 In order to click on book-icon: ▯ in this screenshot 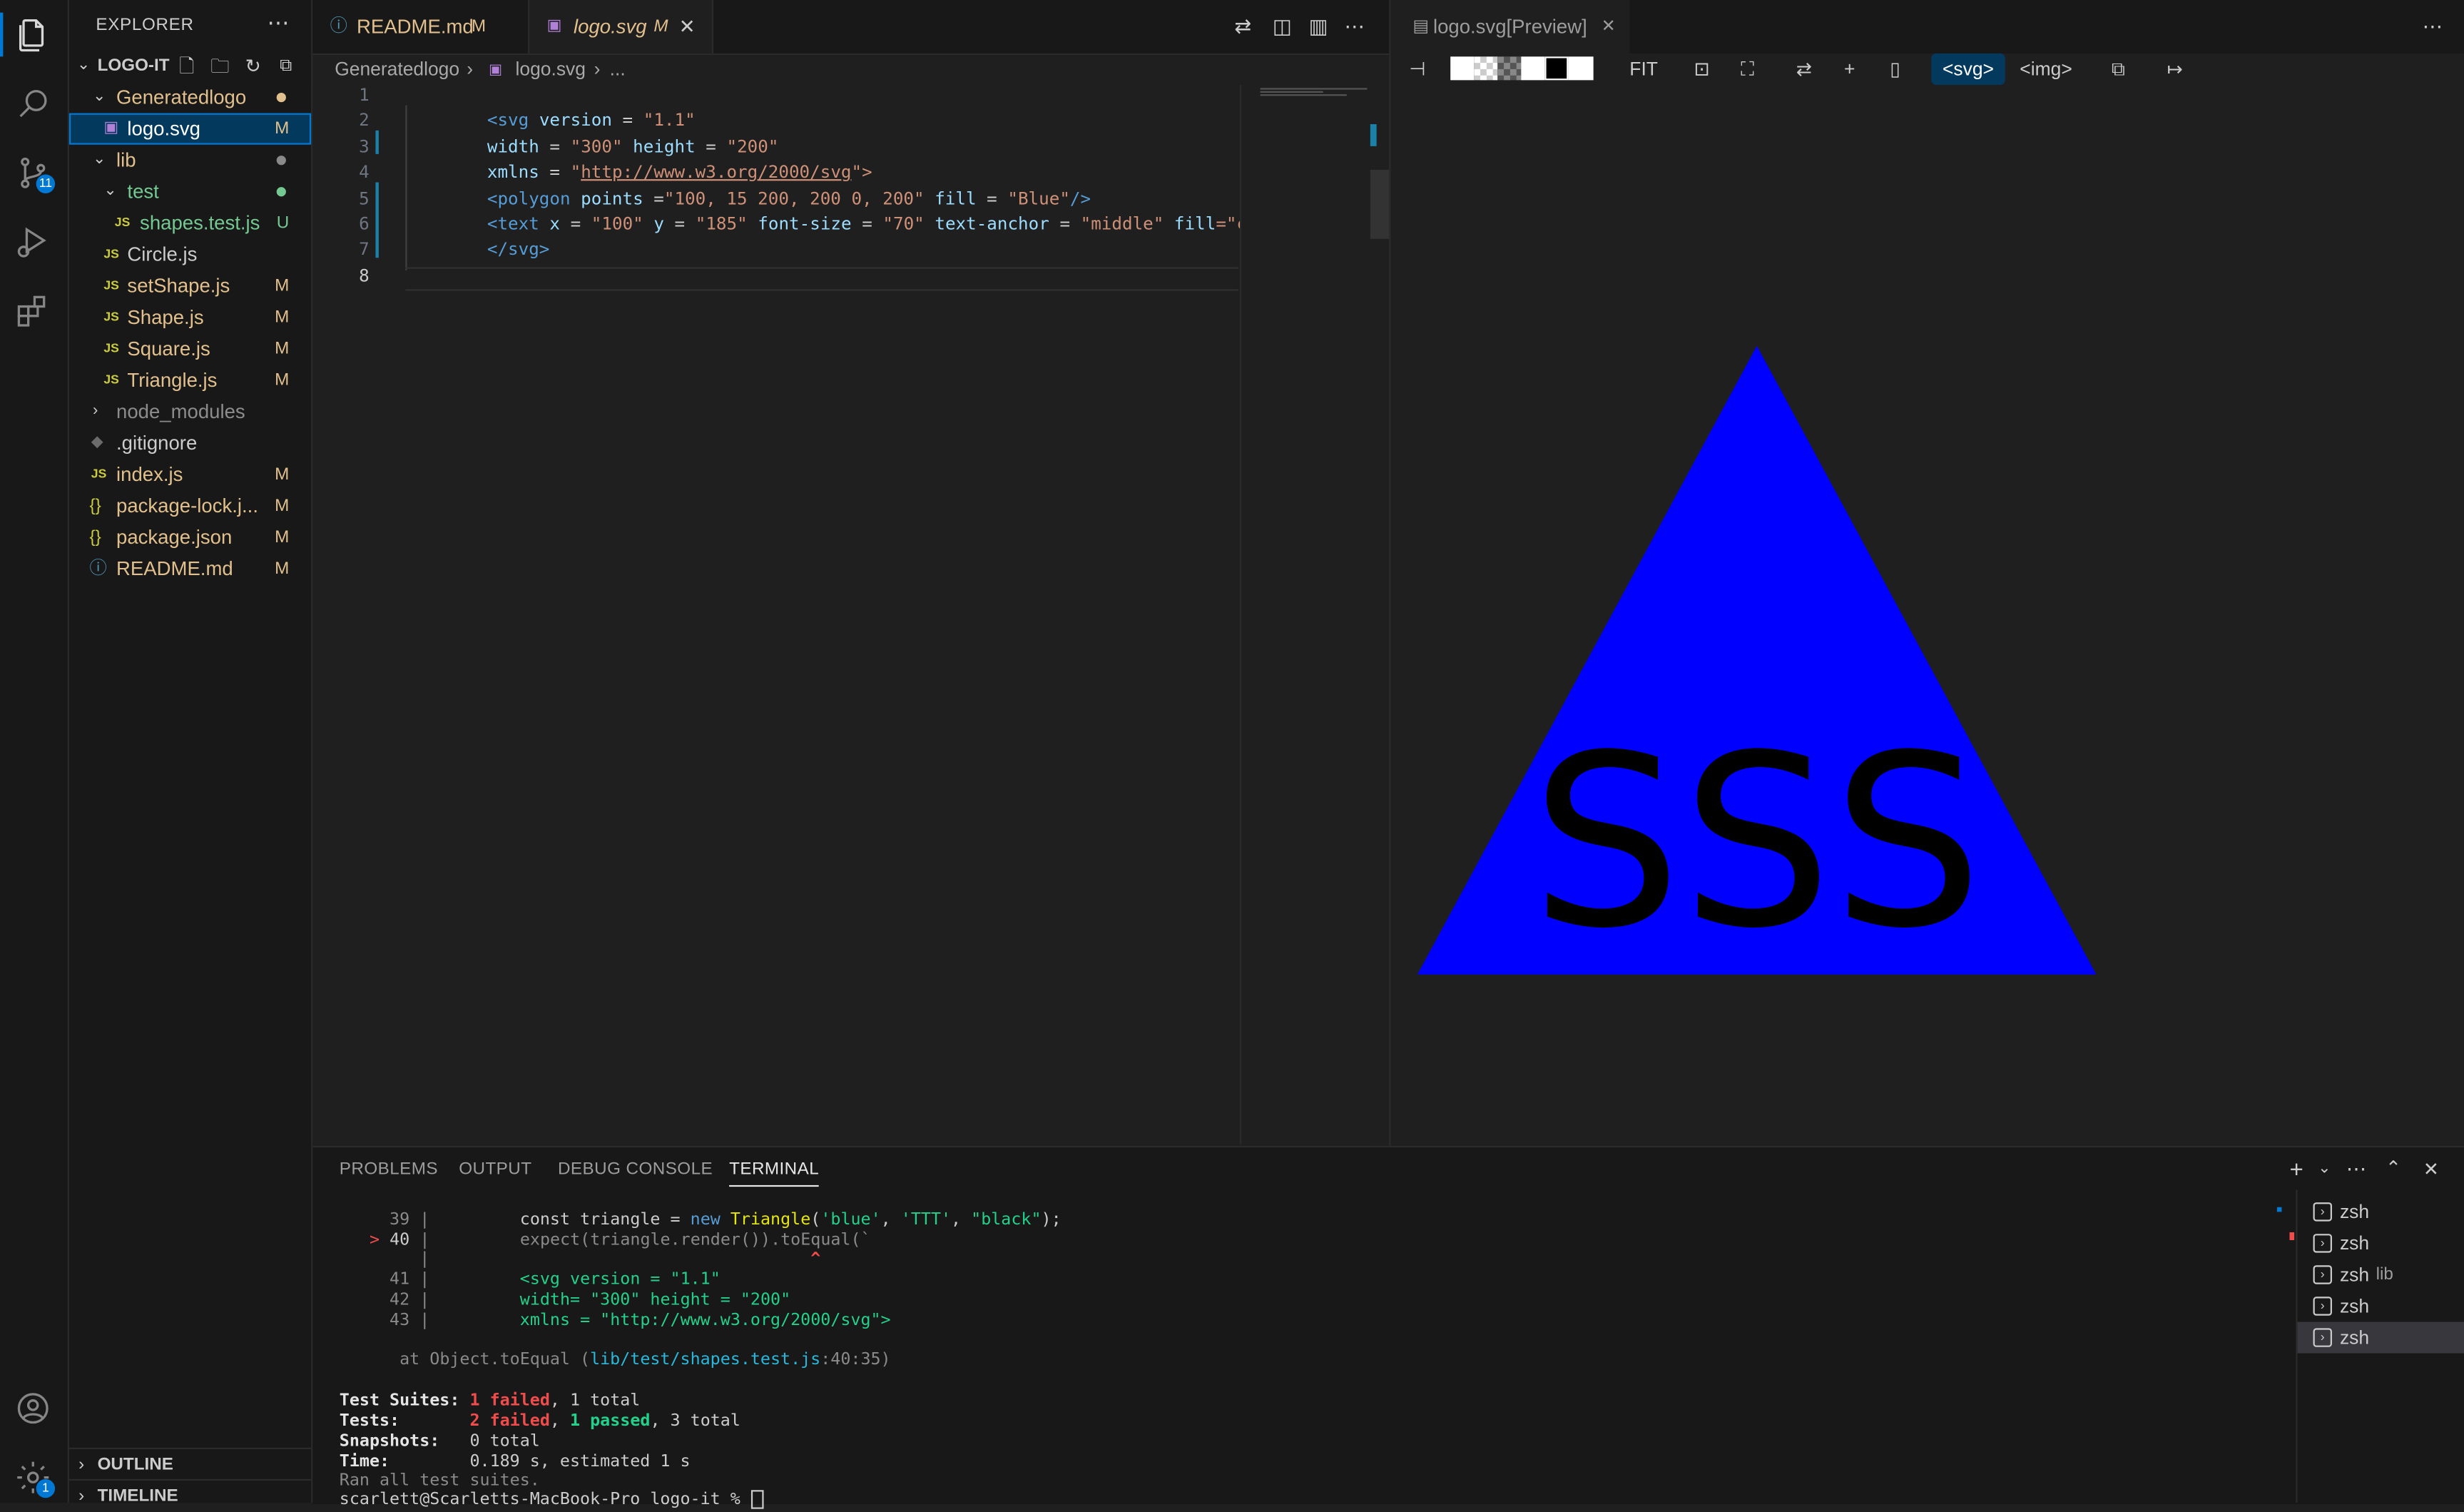, I will do `click(1895, 69)`.